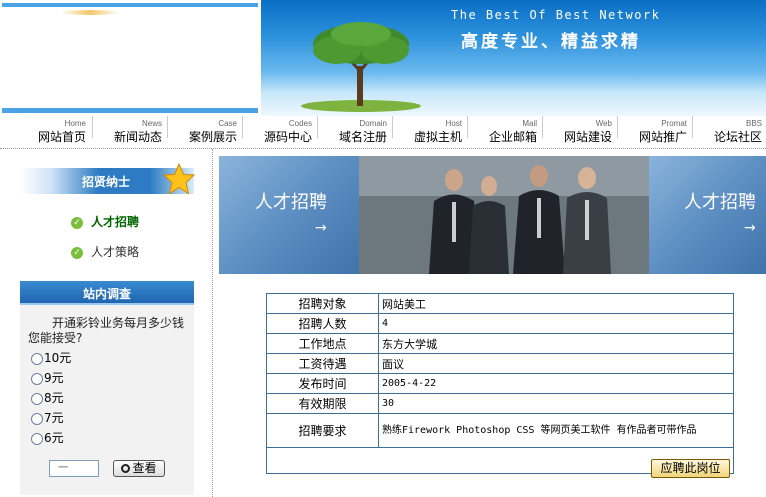  I want to click on survey-option-8: 8元, so click(47, 397).